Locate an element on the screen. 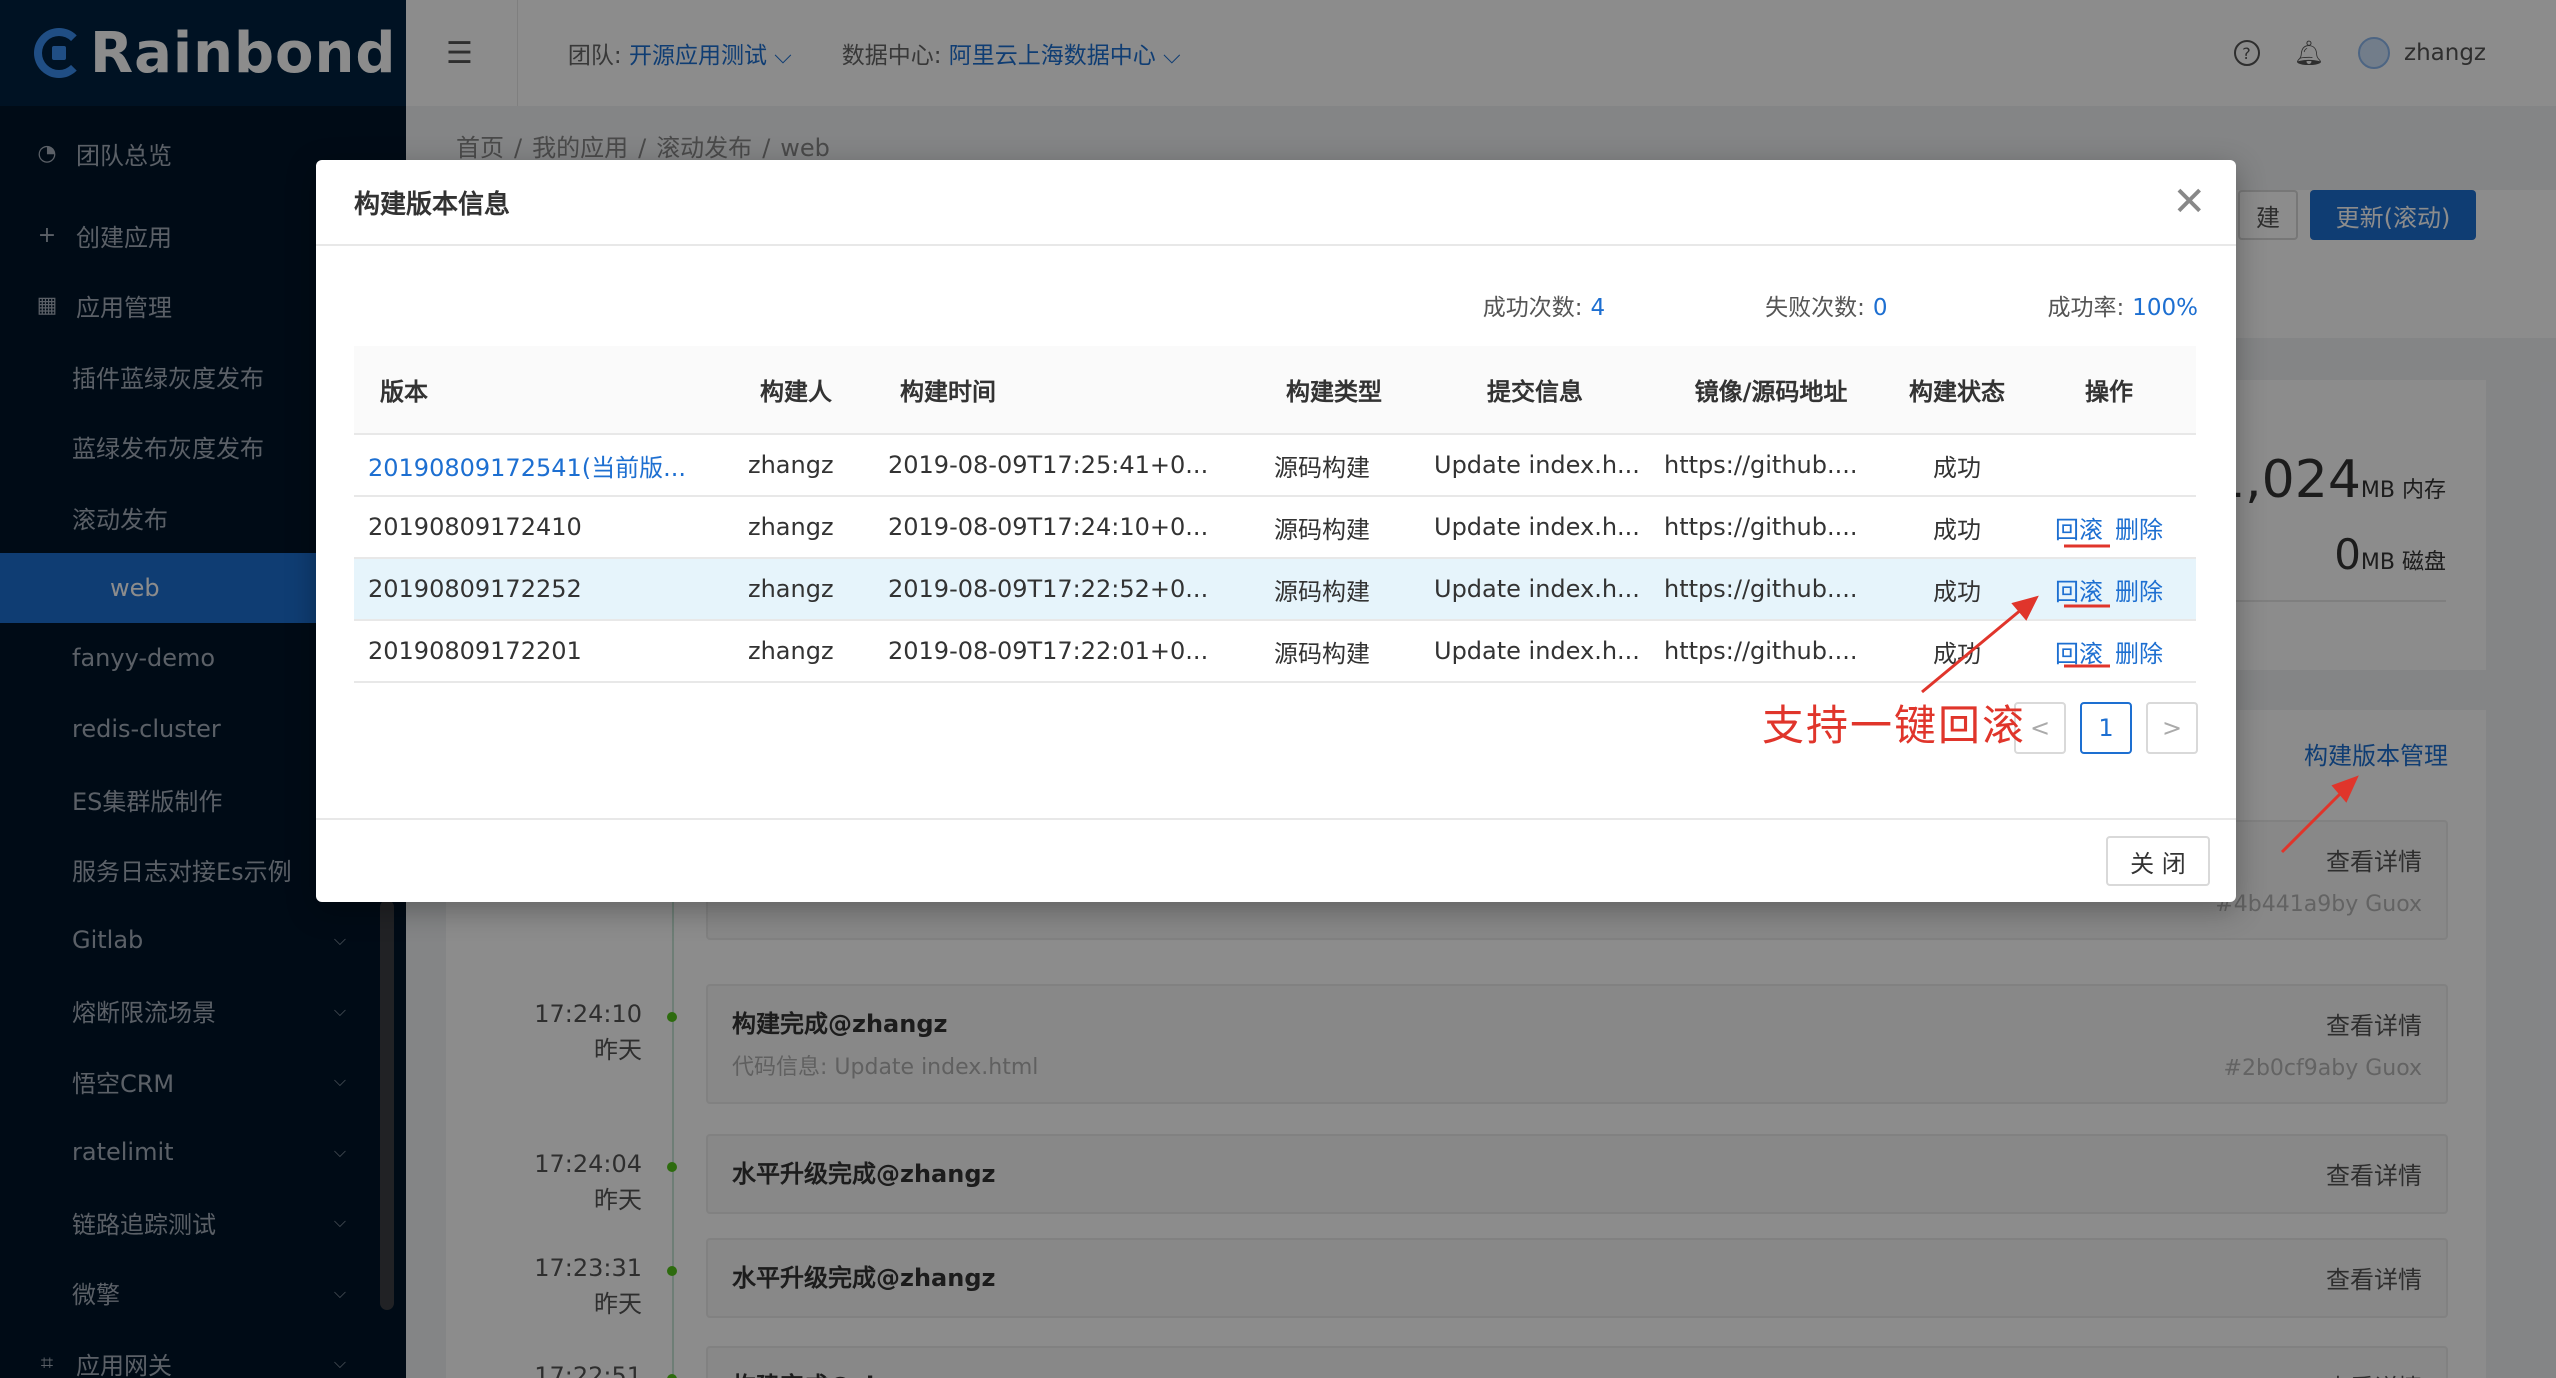 The image size is (2556, 1378). fail-count: 失败次数: 0 is located at coordinates (1826, 305).